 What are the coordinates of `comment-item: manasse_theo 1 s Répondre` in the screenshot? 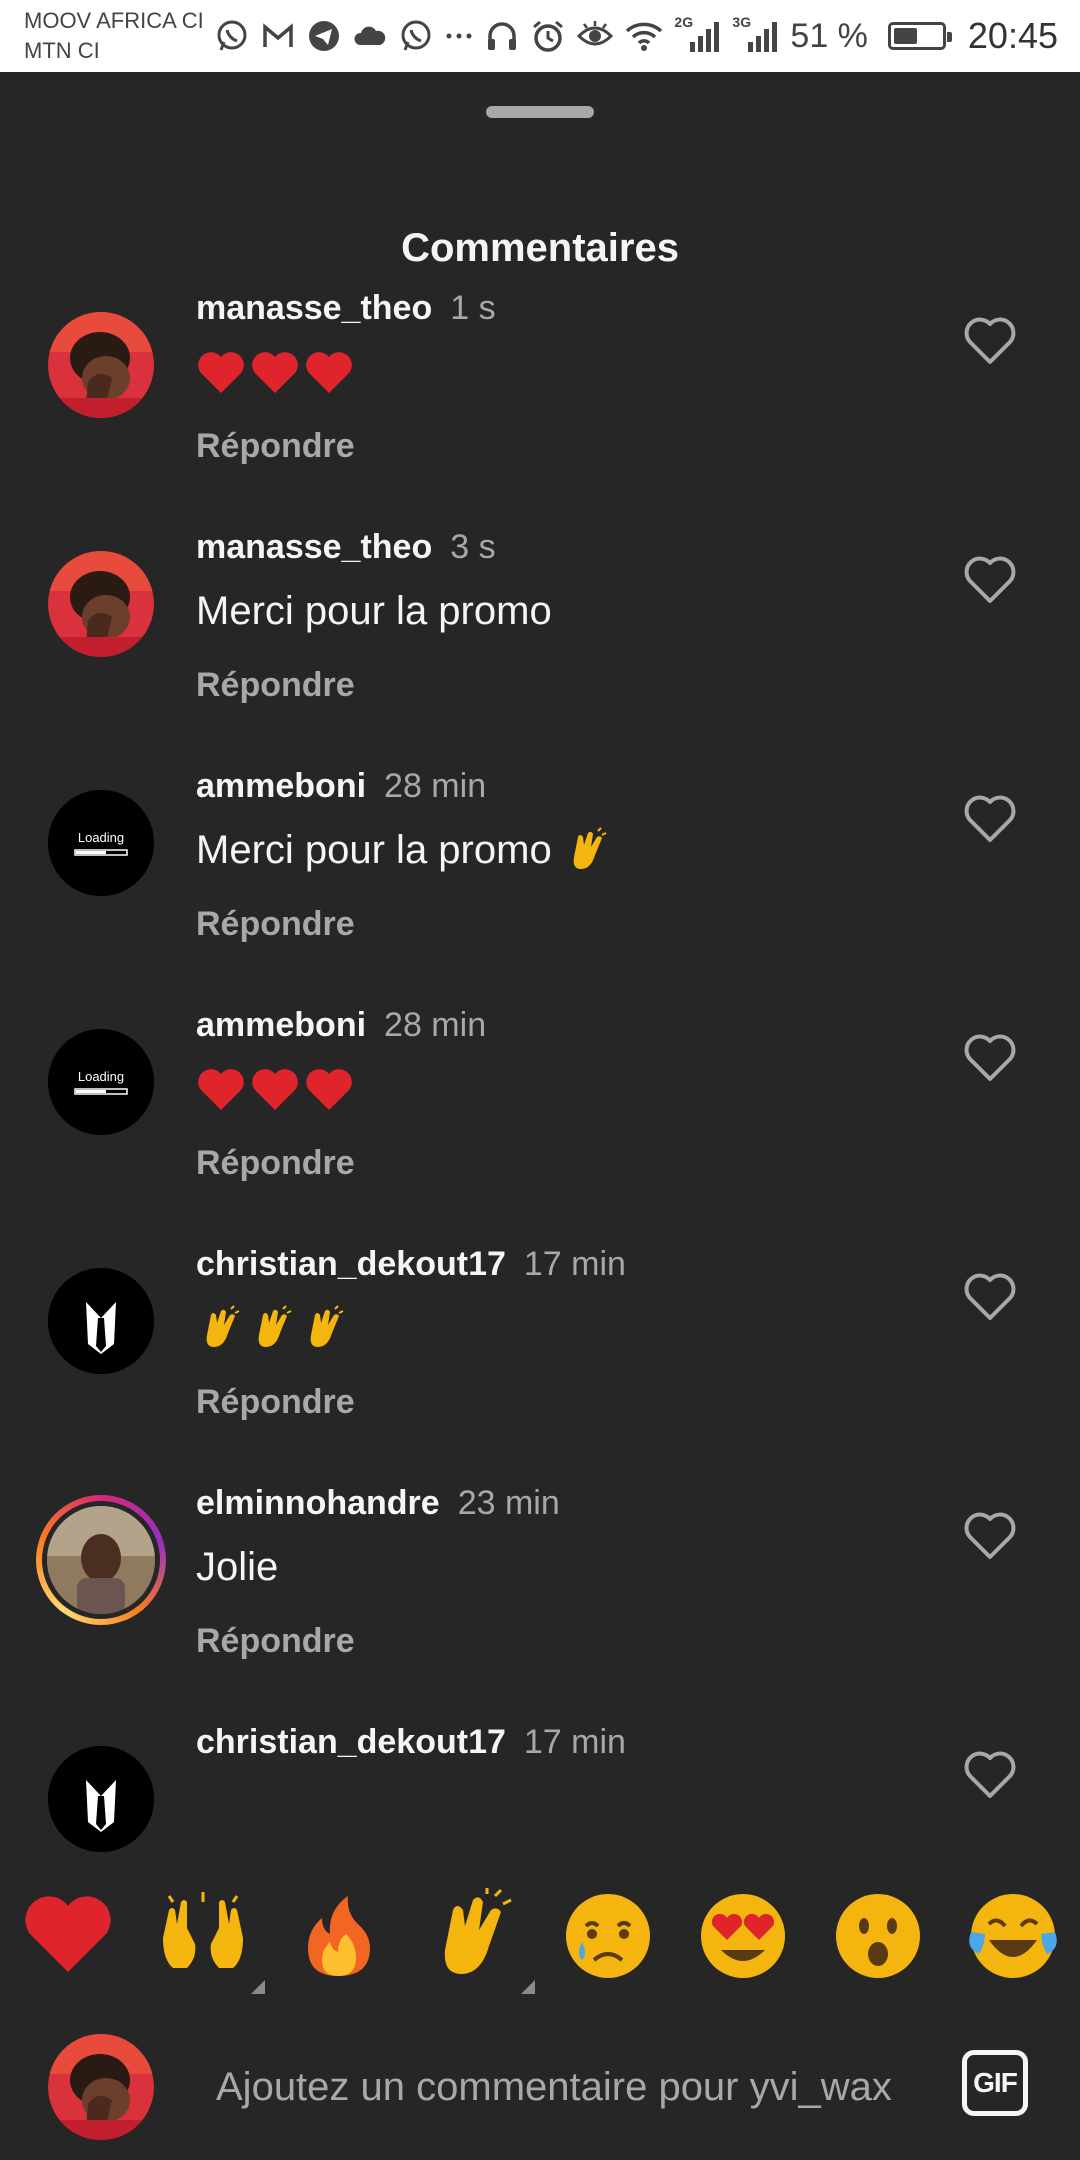 It's located at (540, 381).